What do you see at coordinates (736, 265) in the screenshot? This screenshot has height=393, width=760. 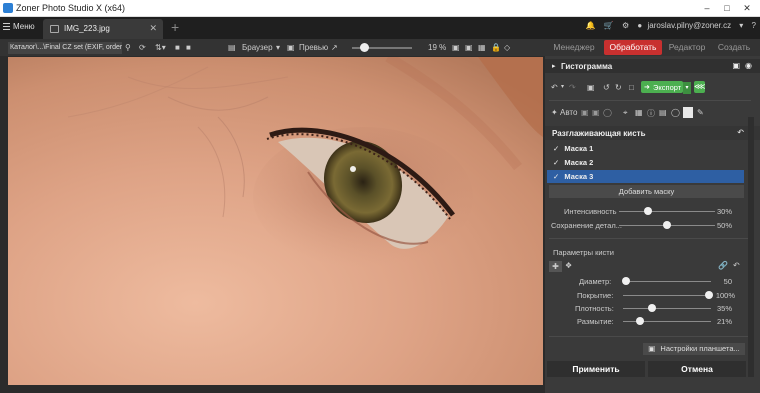 I see `reset-brush-icon: ↶` at bounding box center [736, 265].